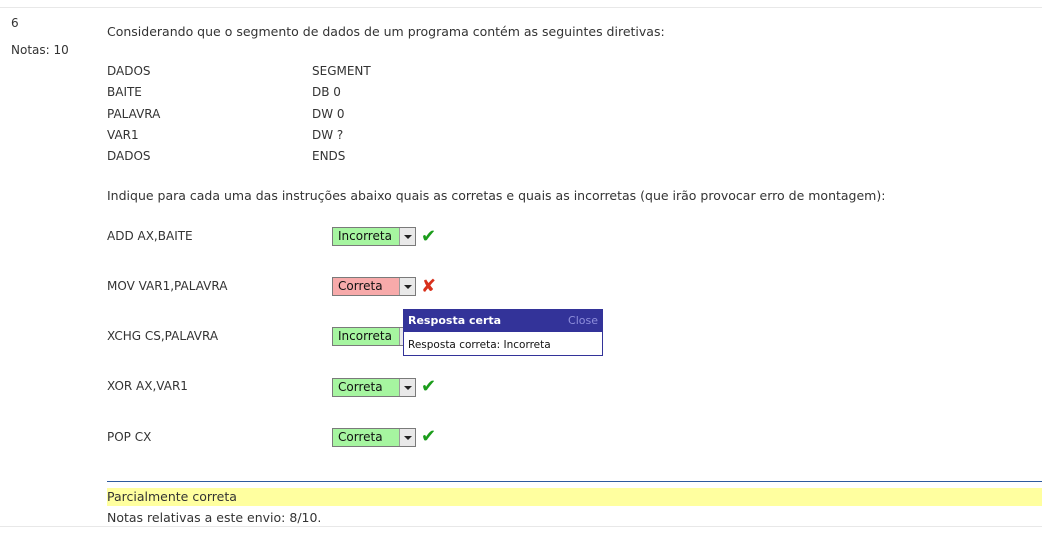  Describe the element at coordinates (214, 517) in the screenshot. I see `feedback-notes: Notas relativas a este envio: 8/10.` at that location.